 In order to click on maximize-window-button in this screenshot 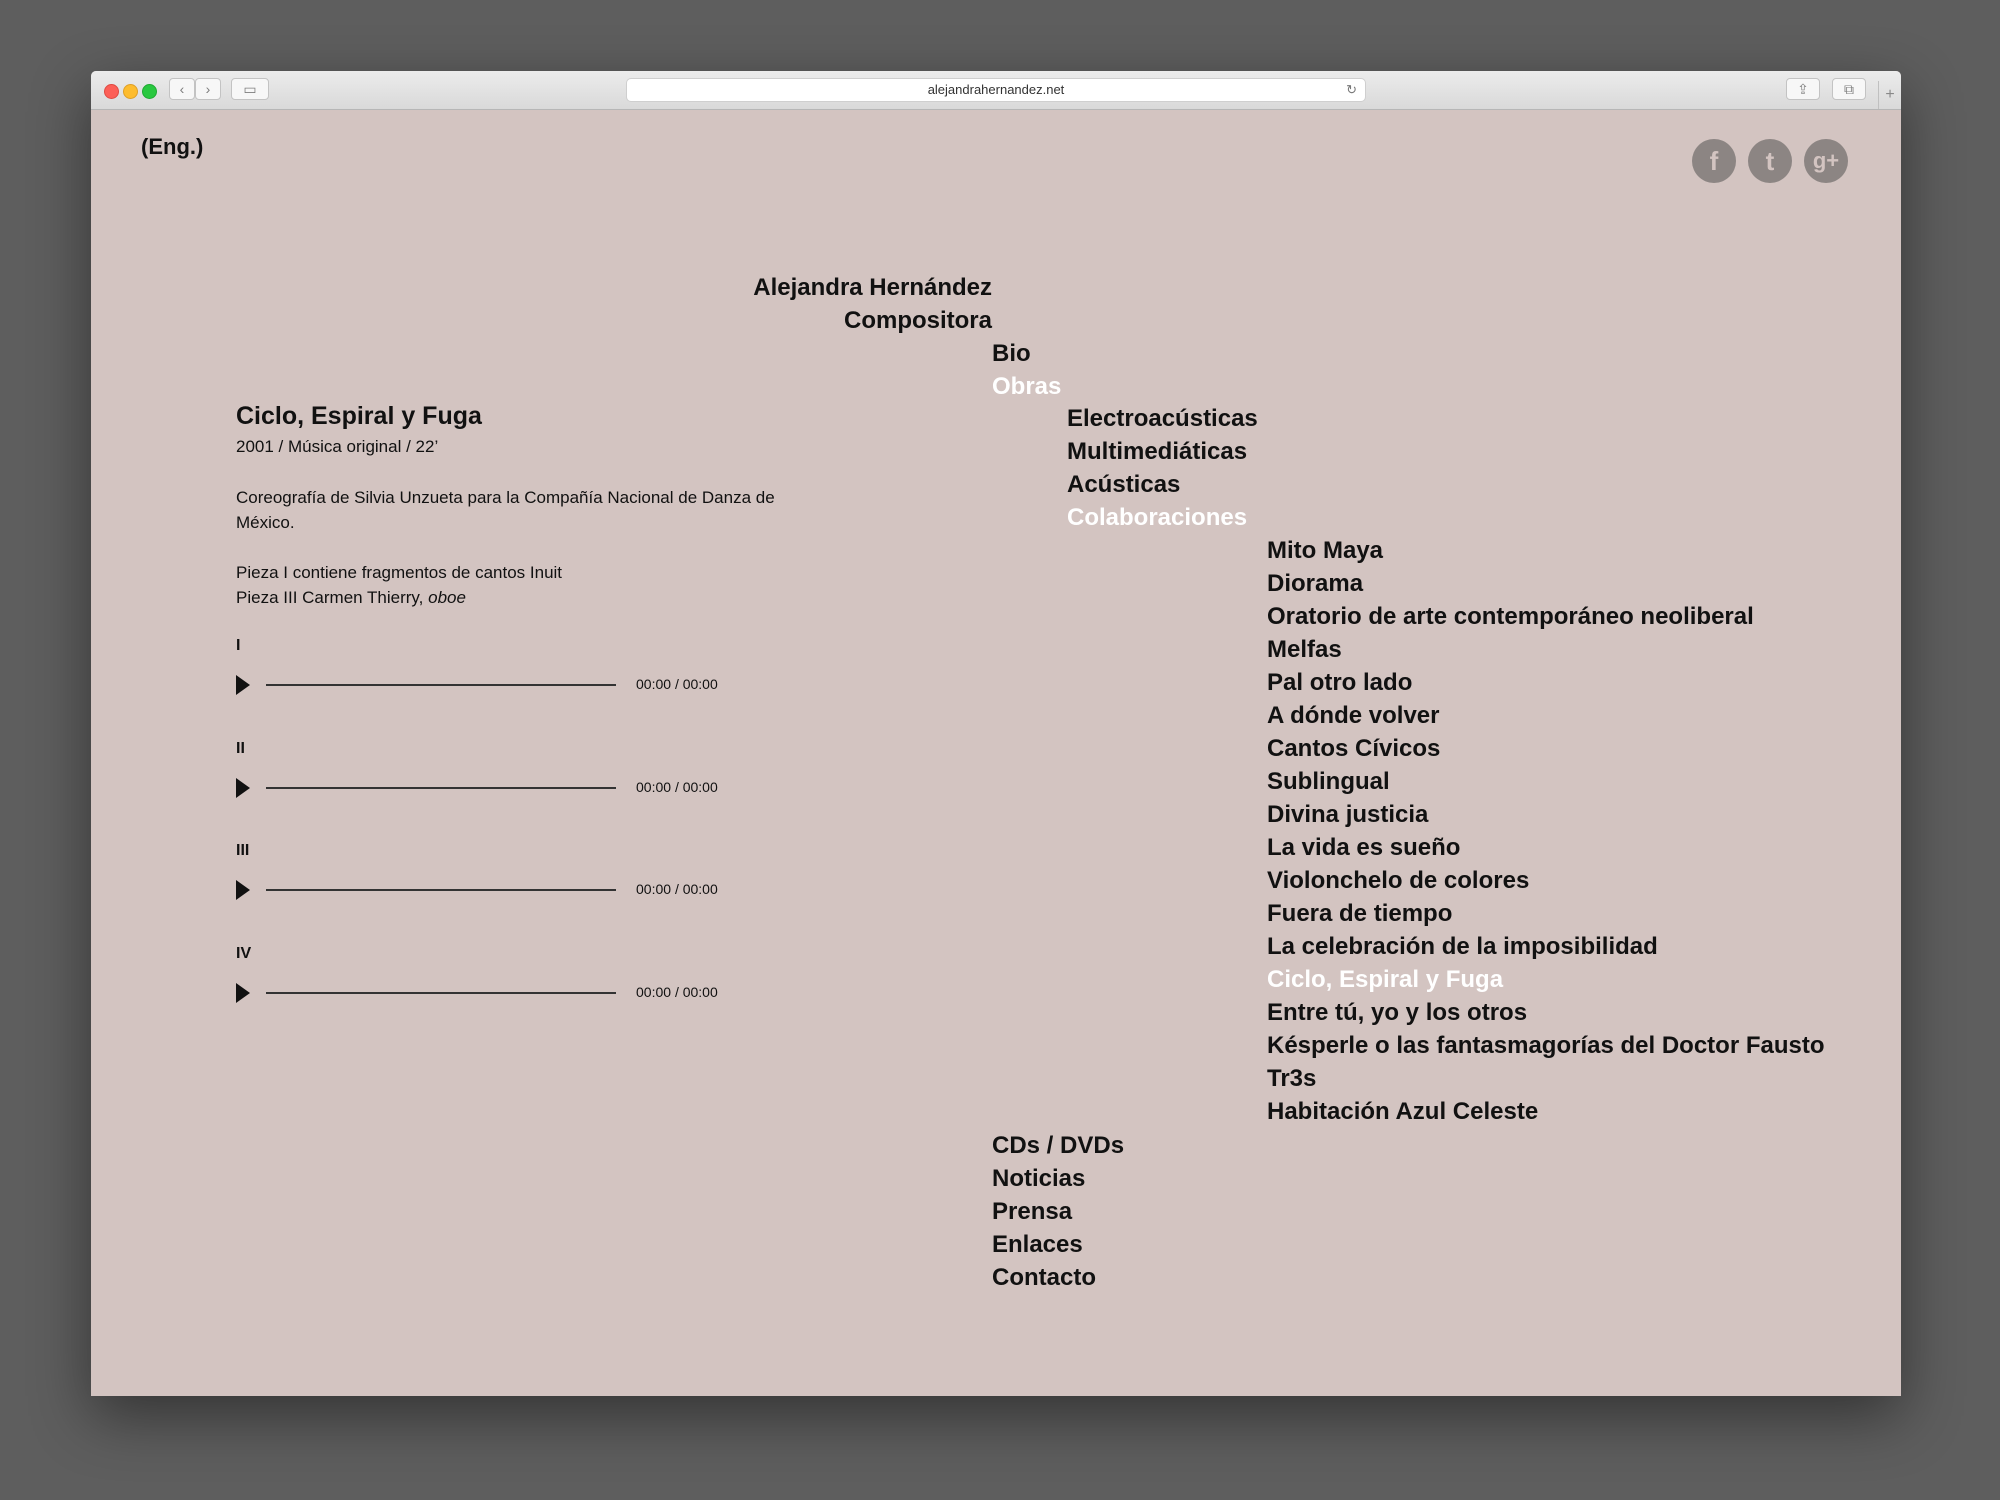, I will do `click(149, 91)`.